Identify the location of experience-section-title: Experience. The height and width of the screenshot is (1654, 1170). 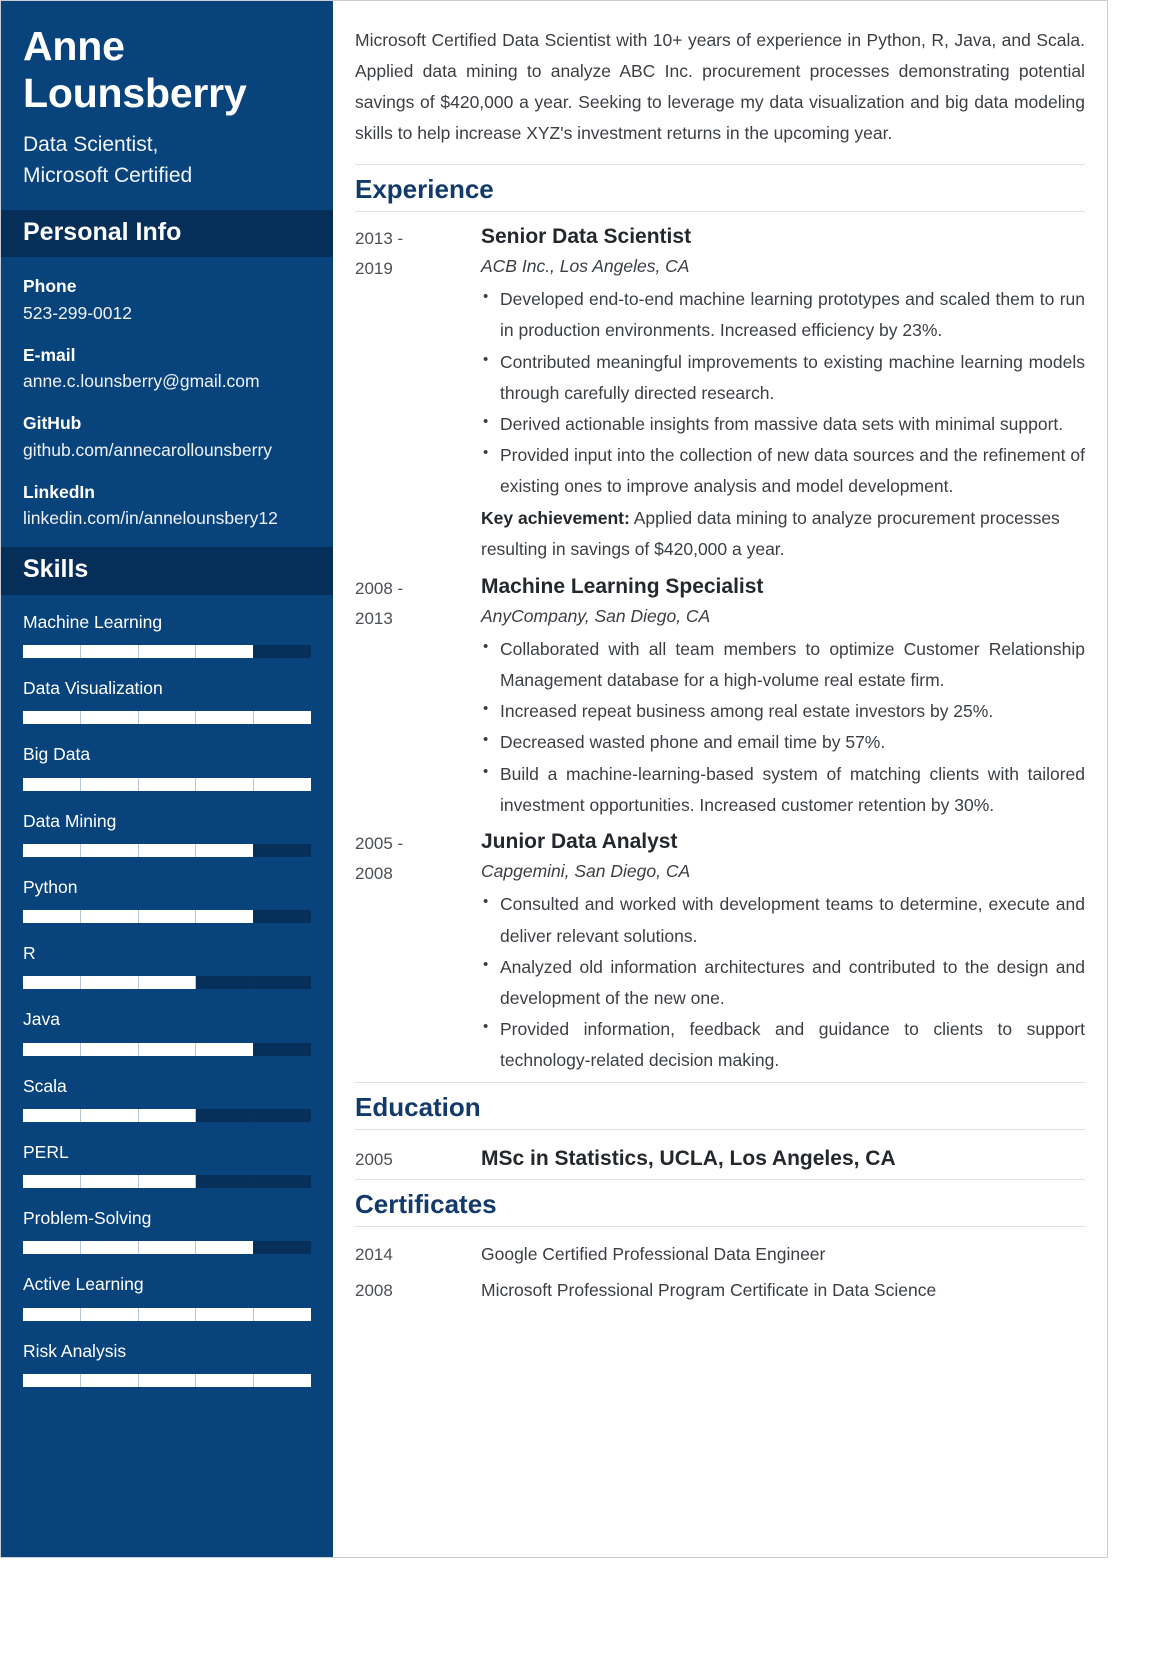
(720, 187).